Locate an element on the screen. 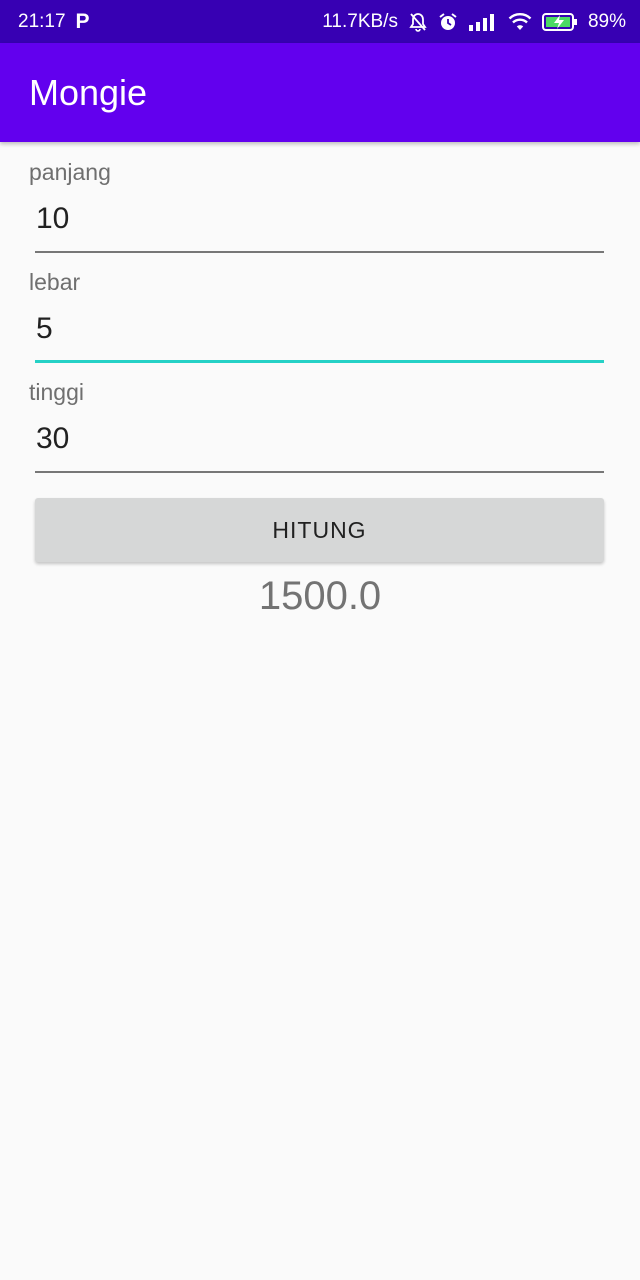 This screenshot has width=640, height=1280. panjang-field-container is located at coordinates (319, 223).